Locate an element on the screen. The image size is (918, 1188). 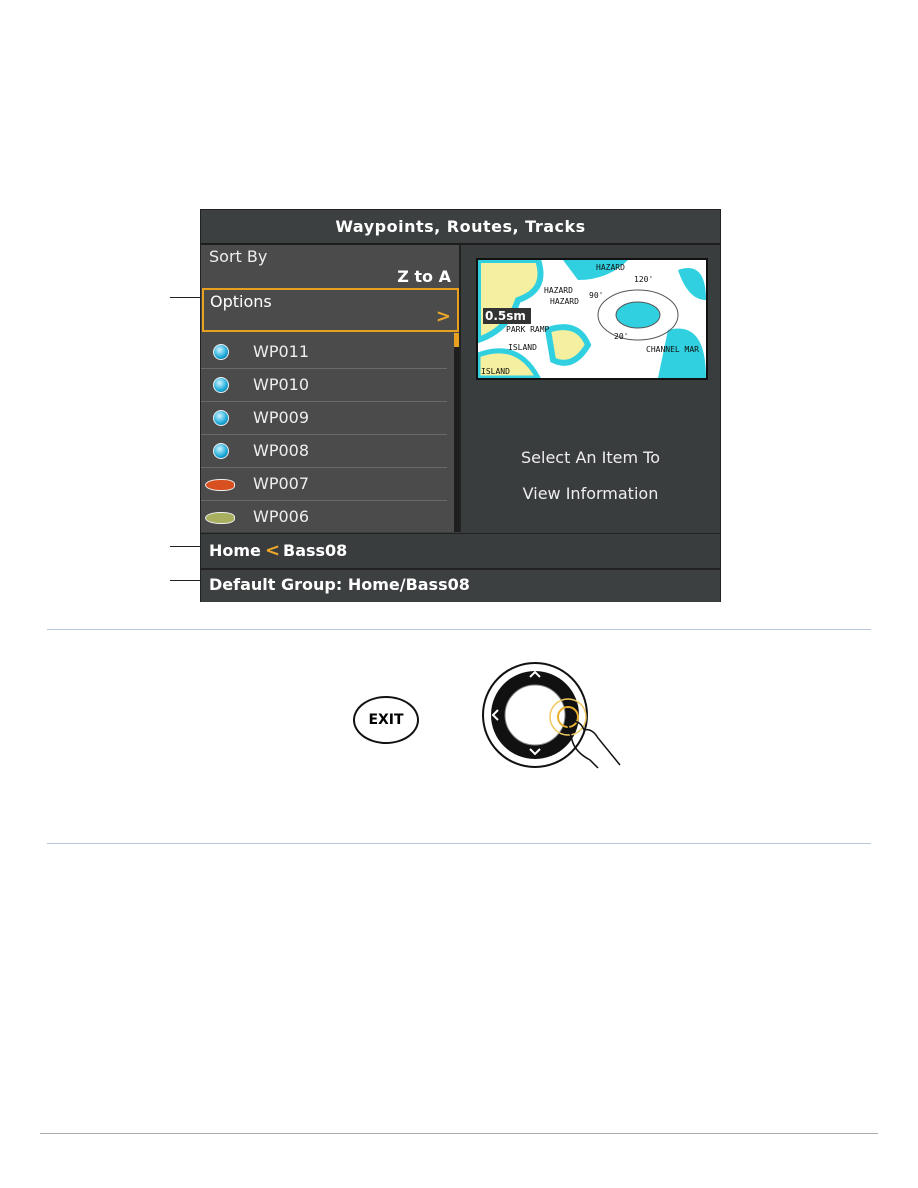
waypoint-list-item: WP007 is located at coordinates (324, 484).